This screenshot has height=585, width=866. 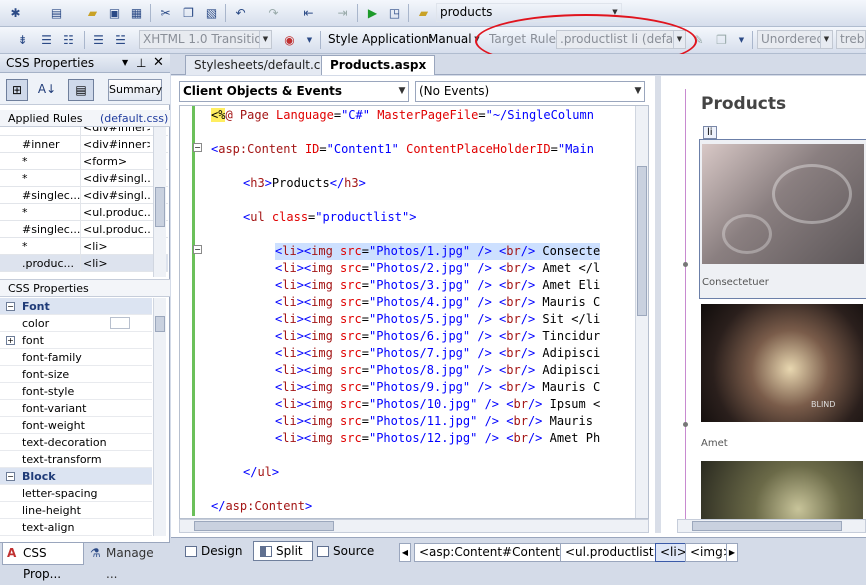 What do you see at coordinates (136, 13) in the screenshot?
I see `save-all-icon: ▦` at bounding box center [136, 13].